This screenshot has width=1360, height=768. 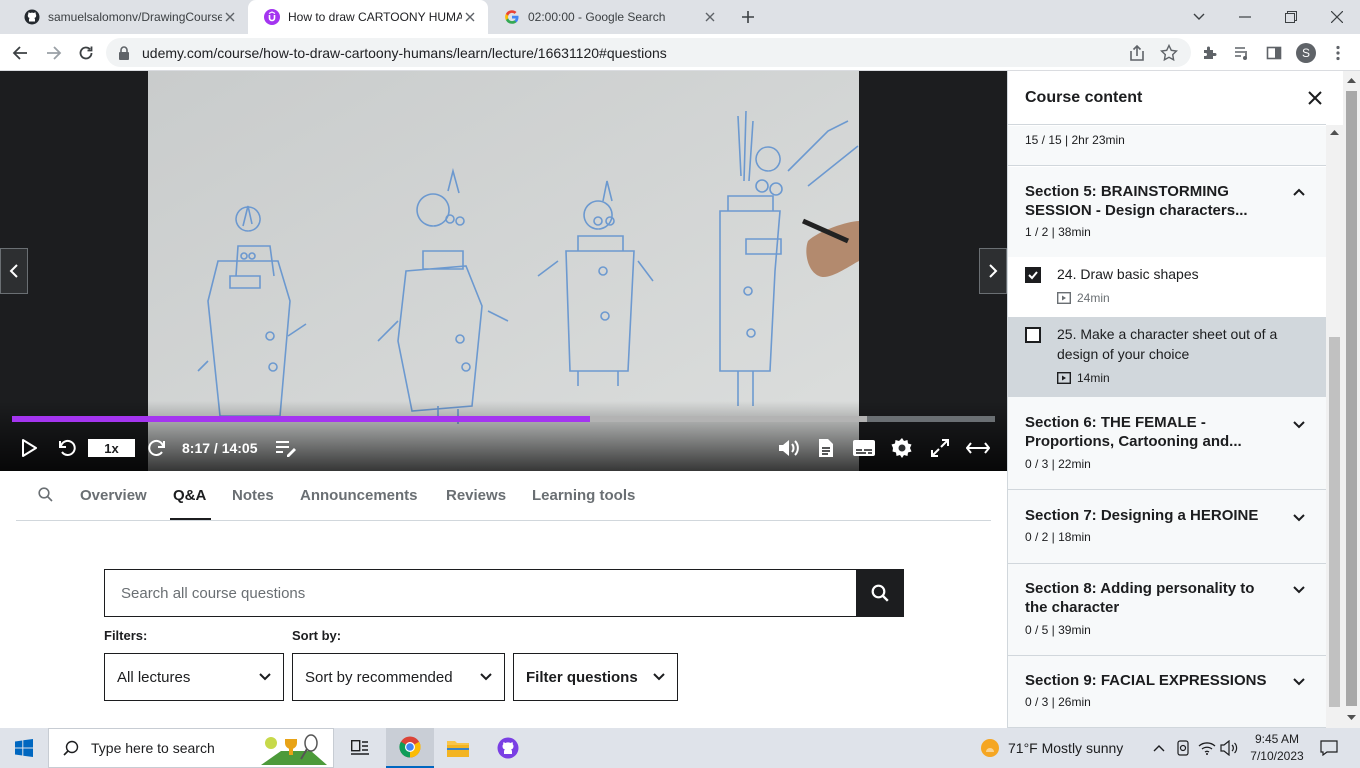 What do you see at coordinates (113, 495) in the screenshot?
I see `tab-overview: Overview` at bounding box center [113, 495].